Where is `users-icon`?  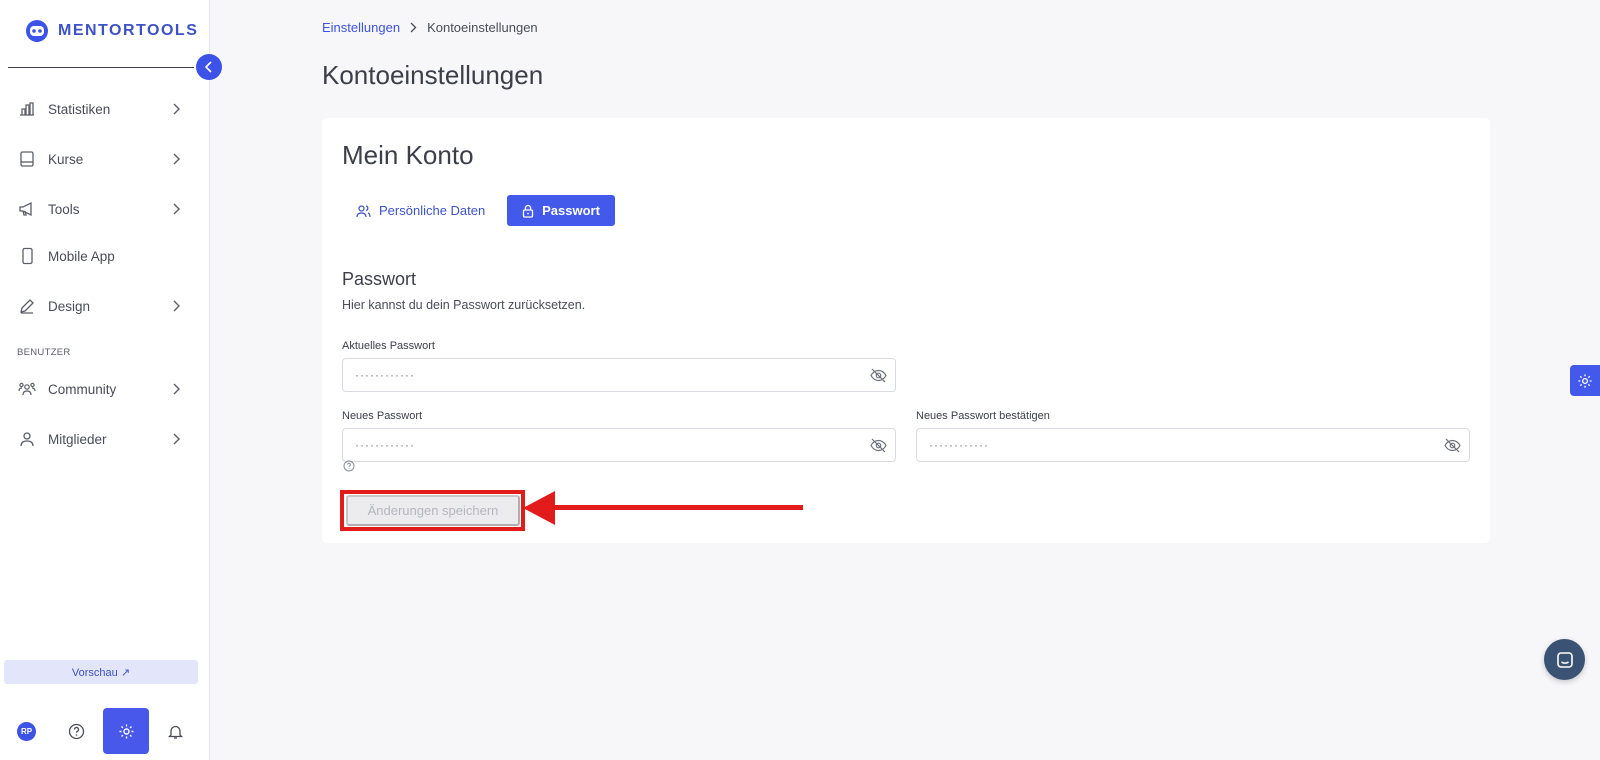
users-icon is located at coordinates (363, 210).